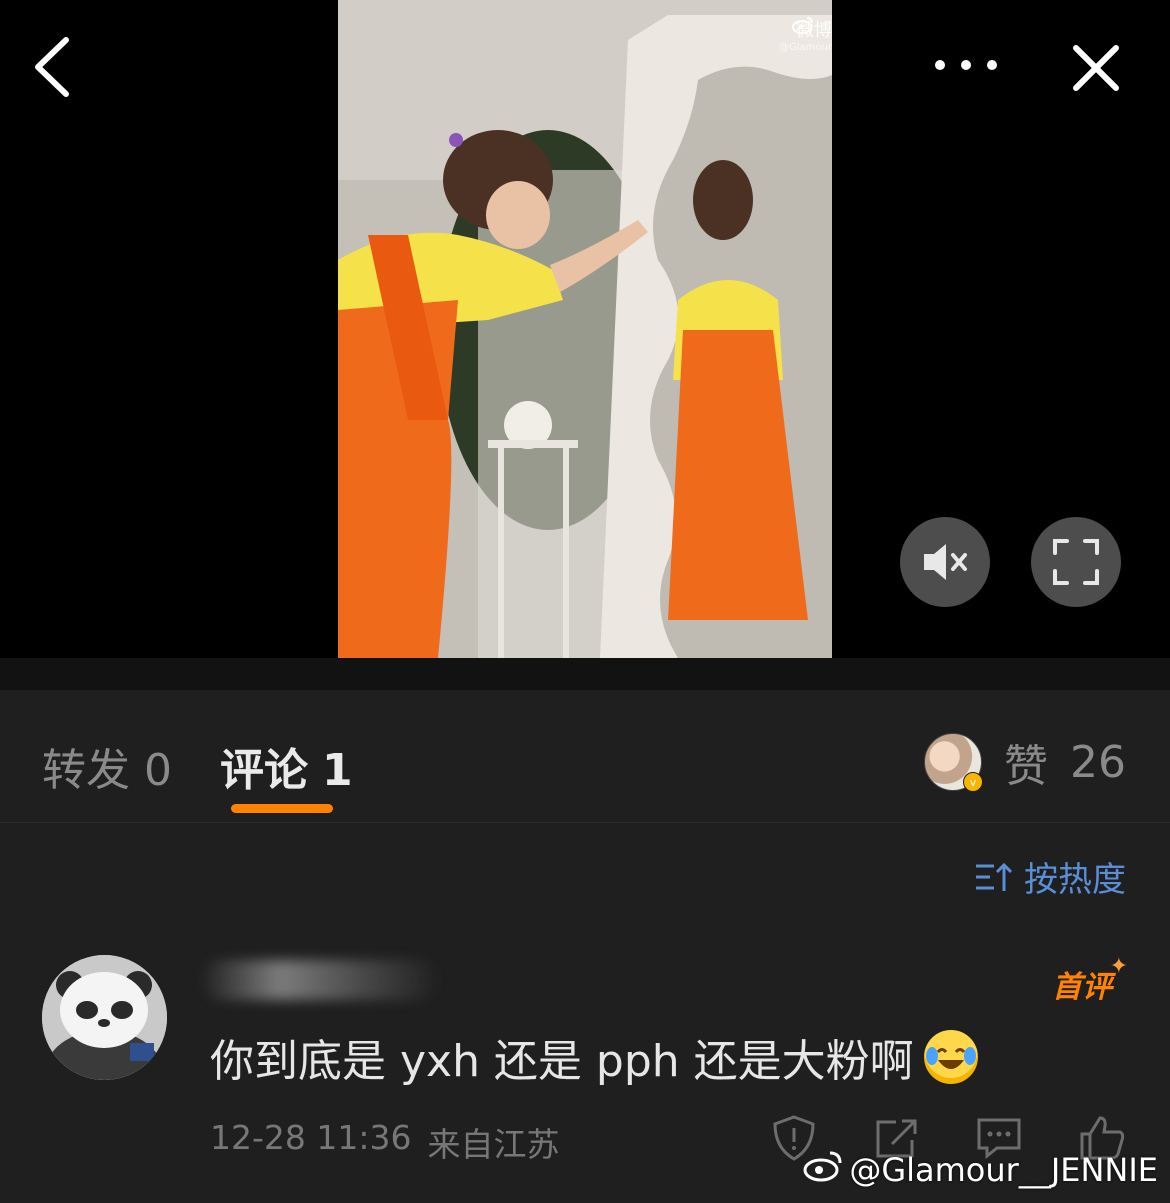 Image resolution: width=1170 pixels, height=1203 pixels. I want to click on sparkle-icon: ✦, so click(1118, 966).